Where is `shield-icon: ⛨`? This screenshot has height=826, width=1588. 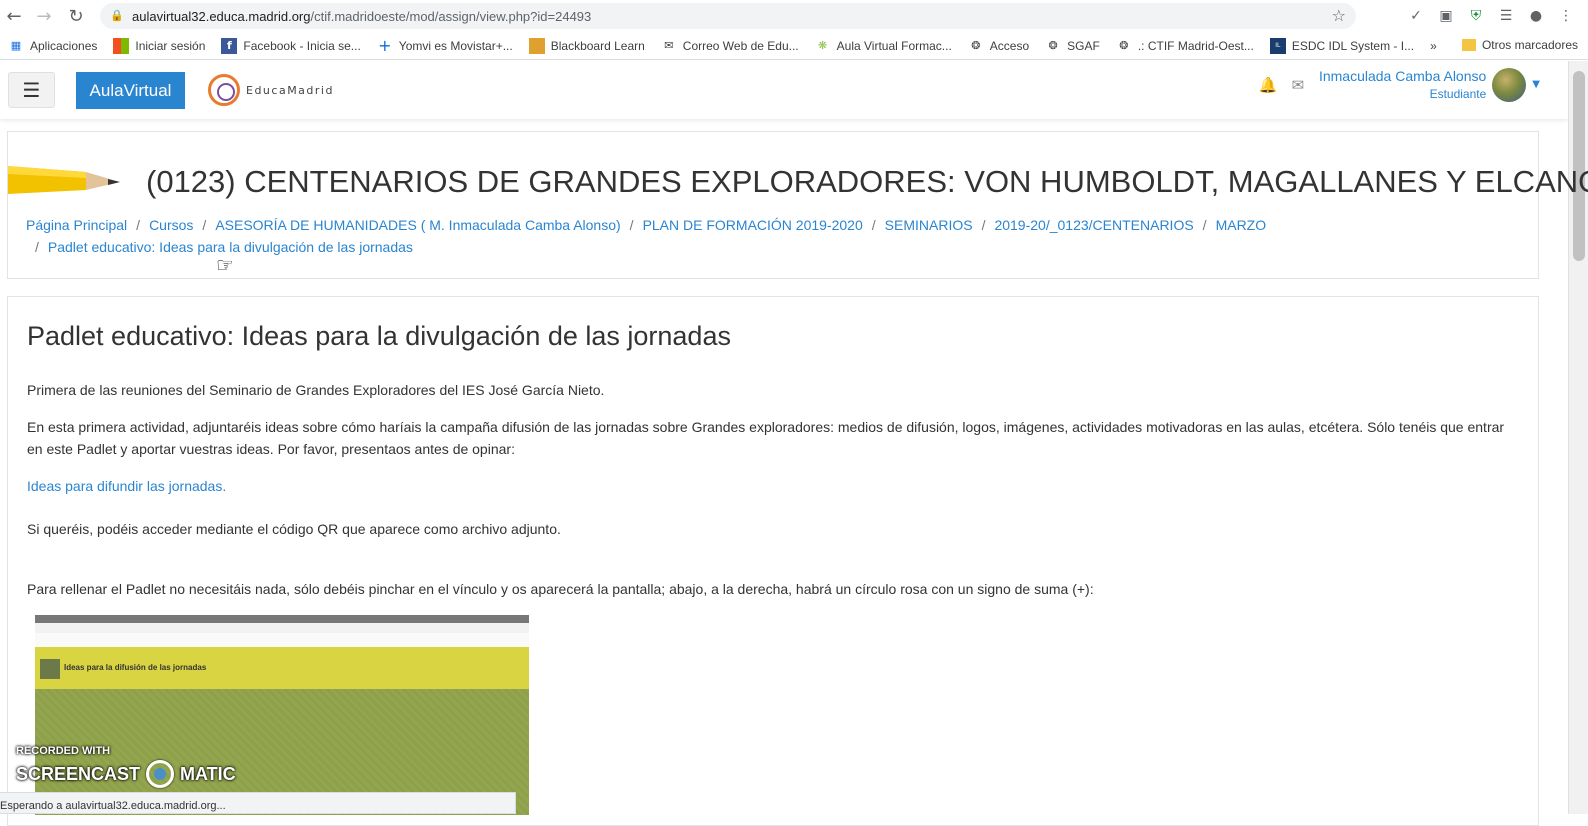 shield-icon: ⛨ is located at coordinates (1476, 16).